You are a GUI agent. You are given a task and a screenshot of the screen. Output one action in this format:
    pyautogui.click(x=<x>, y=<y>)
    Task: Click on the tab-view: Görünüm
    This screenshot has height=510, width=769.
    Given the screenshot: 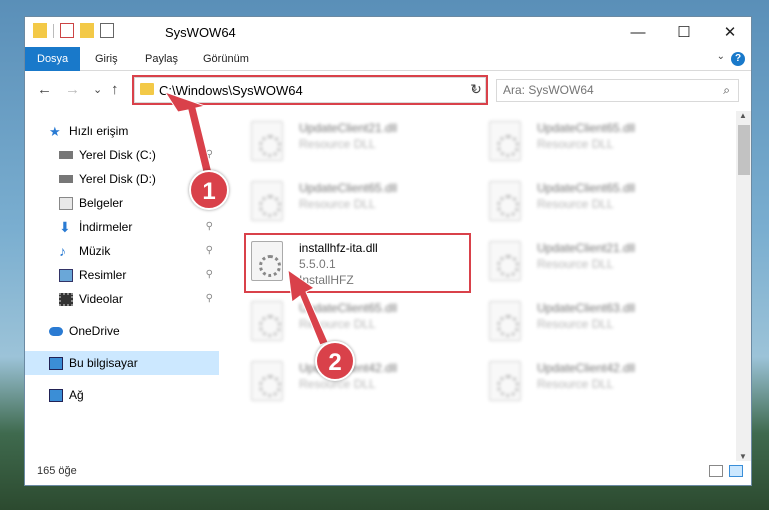 What is the action you would take?
    pyautogui.click(x=226, y=59)
    